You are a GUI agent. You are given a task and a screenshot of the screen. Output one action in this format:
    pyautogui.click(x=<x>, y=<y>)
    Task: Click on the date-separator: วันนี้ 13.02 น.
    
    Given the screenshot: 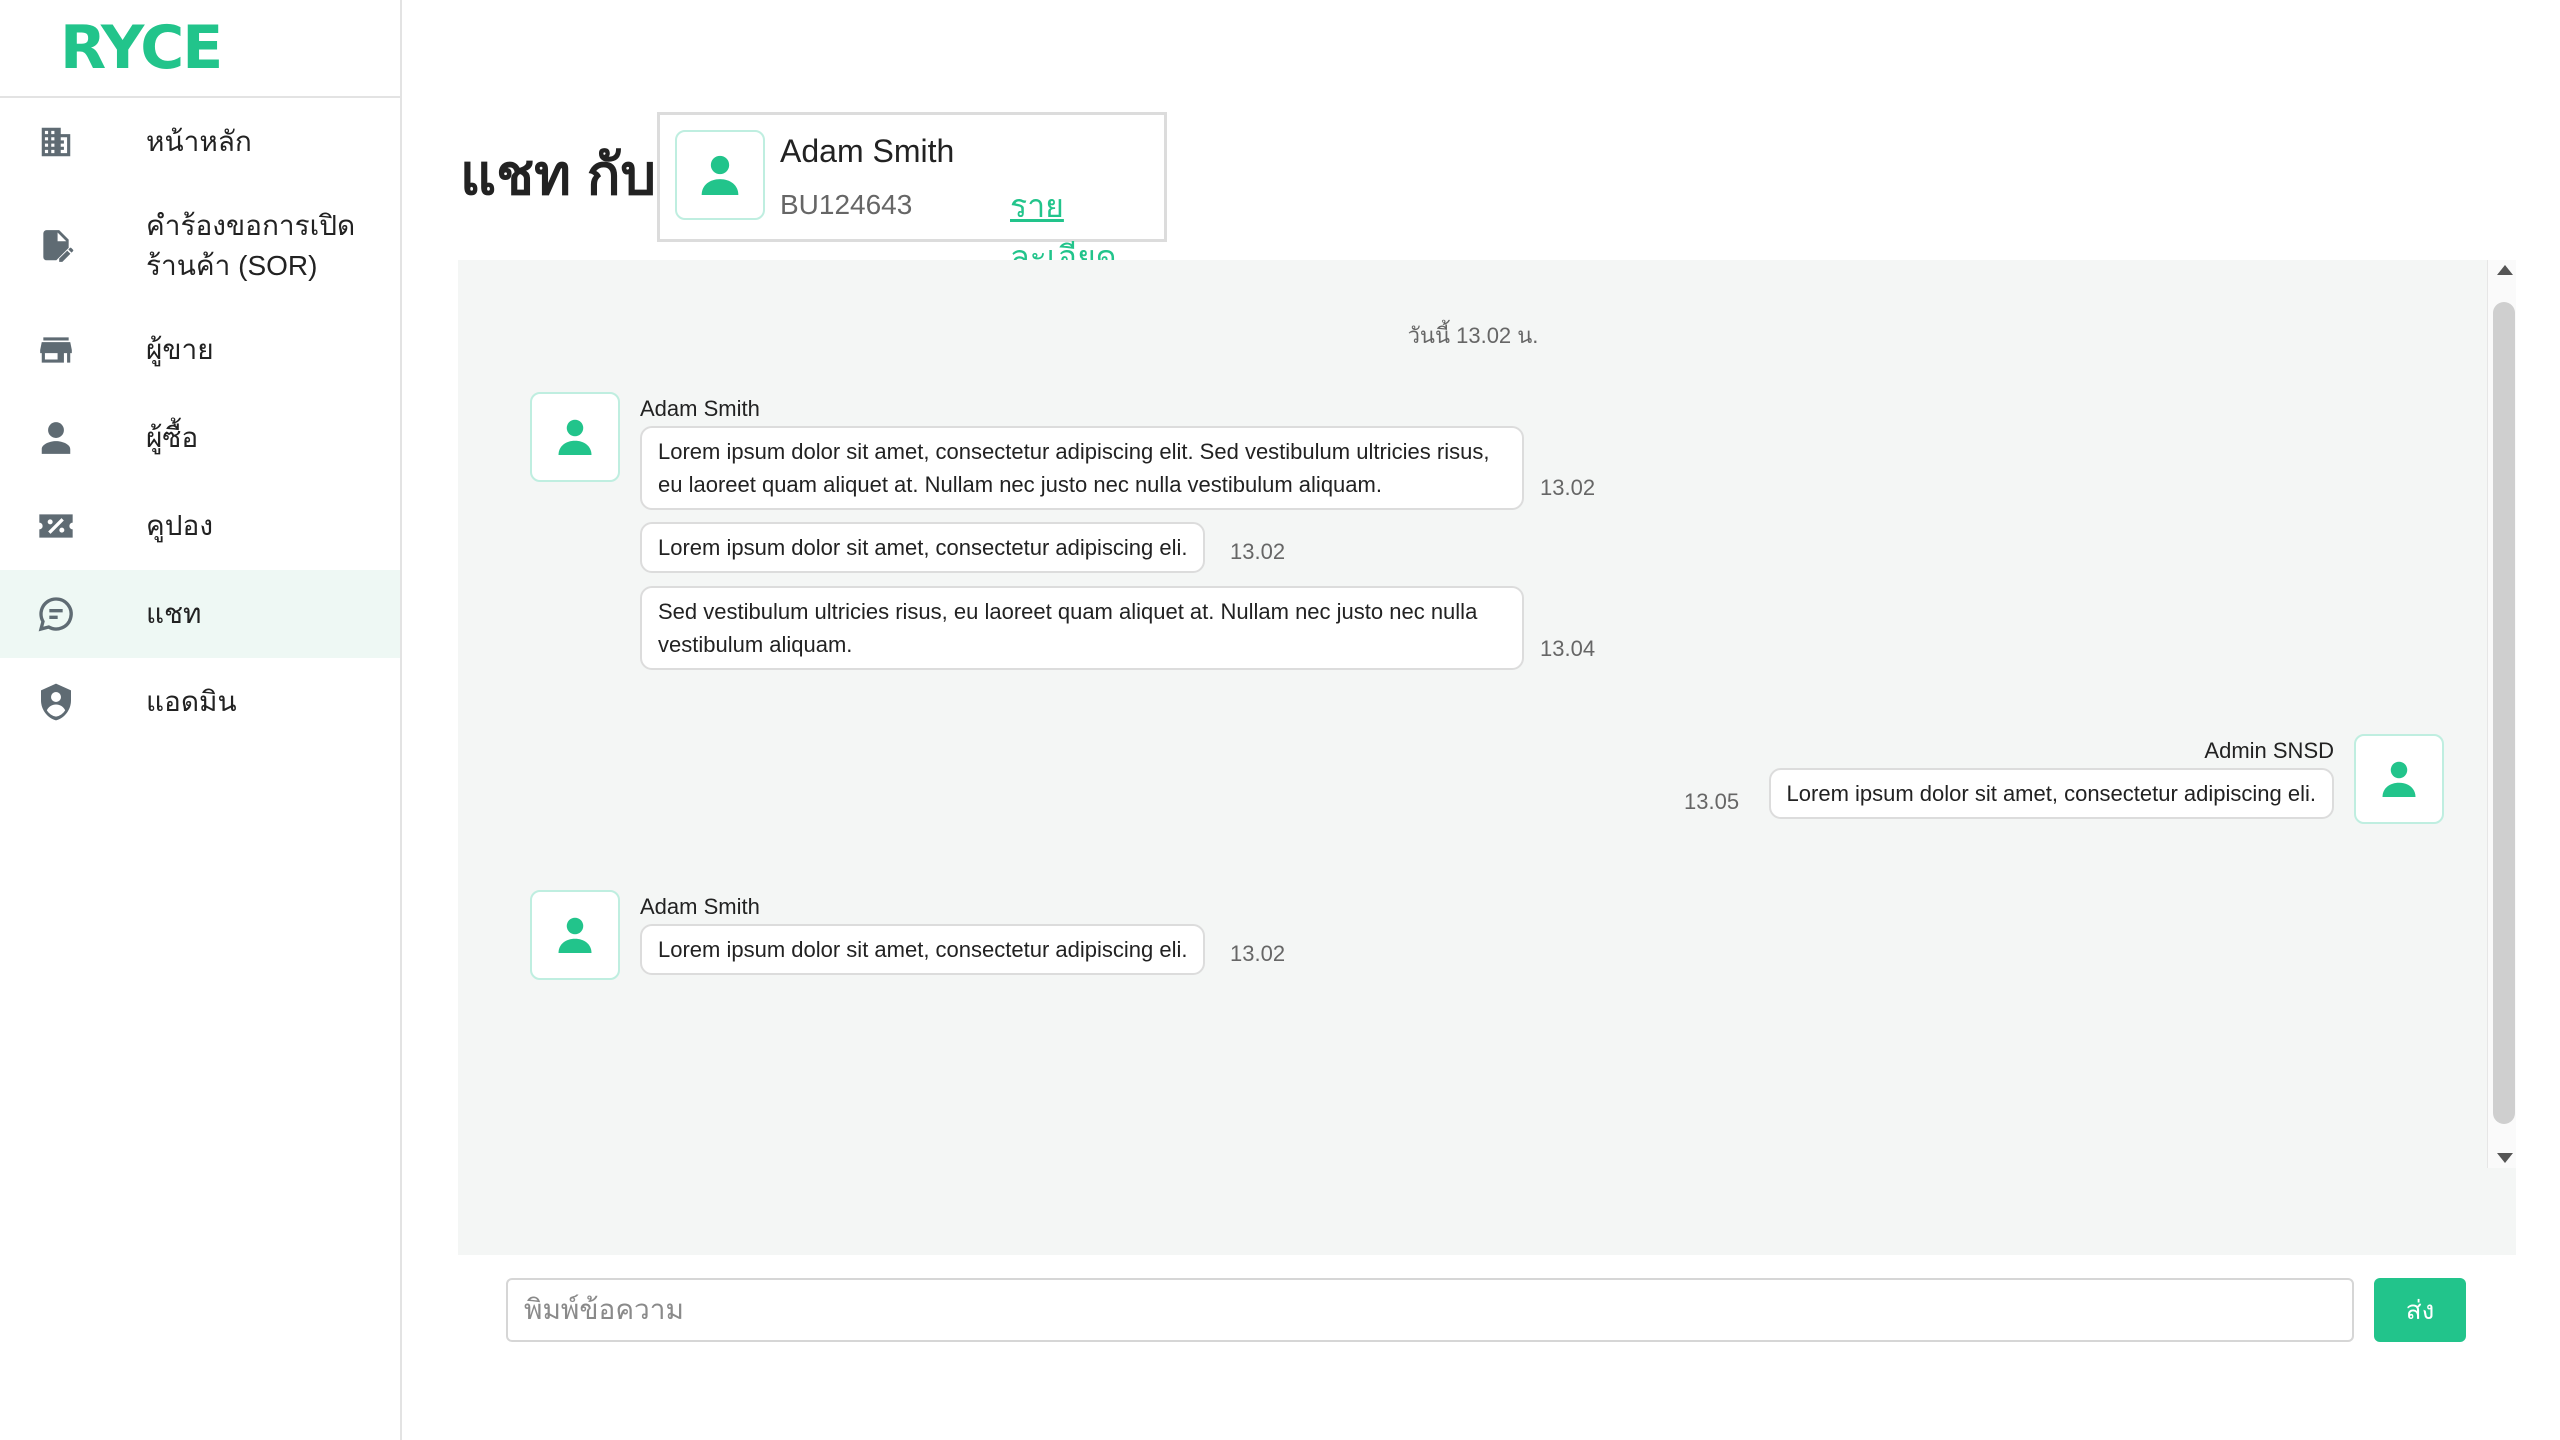 What is the action you would take?
    pyautogui.click(x=1473, y=335)
    